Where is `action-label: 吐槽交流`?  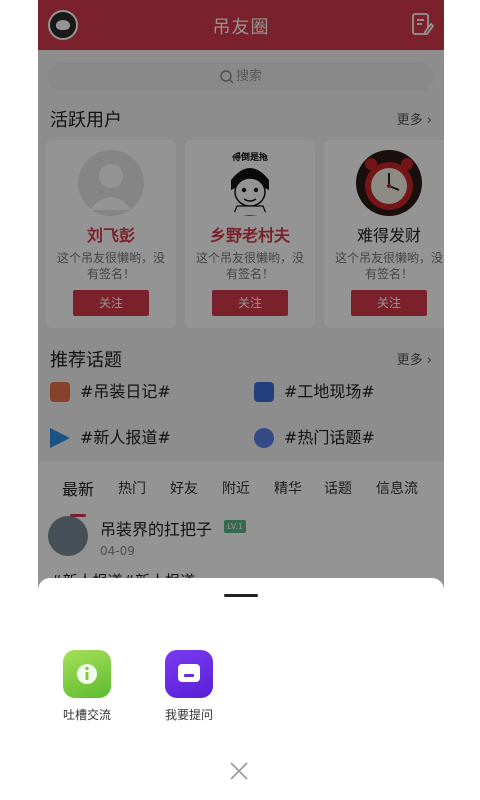 action-label: 吐槽交流 is located at coordinates (86, 715).